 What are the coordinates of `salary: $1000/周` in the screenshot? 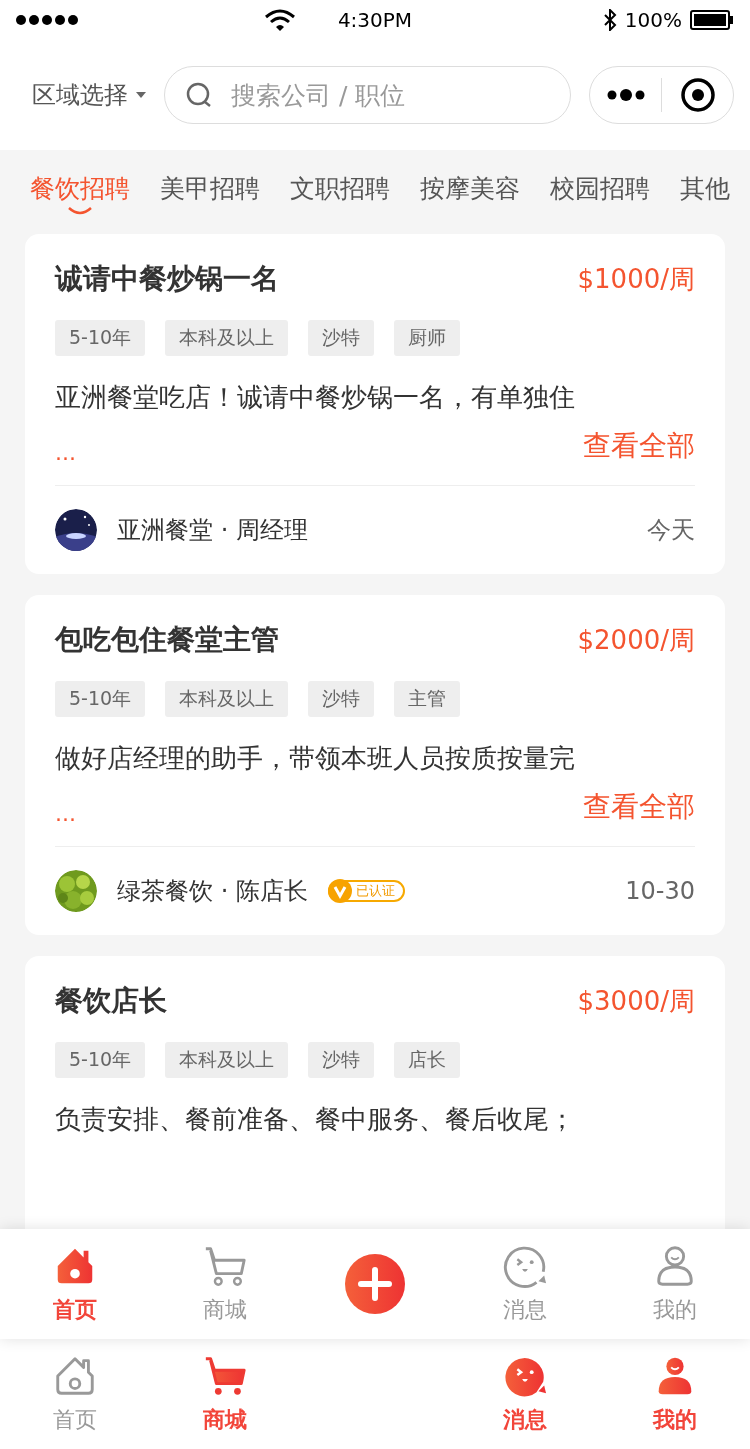 It's located at (636, 279).